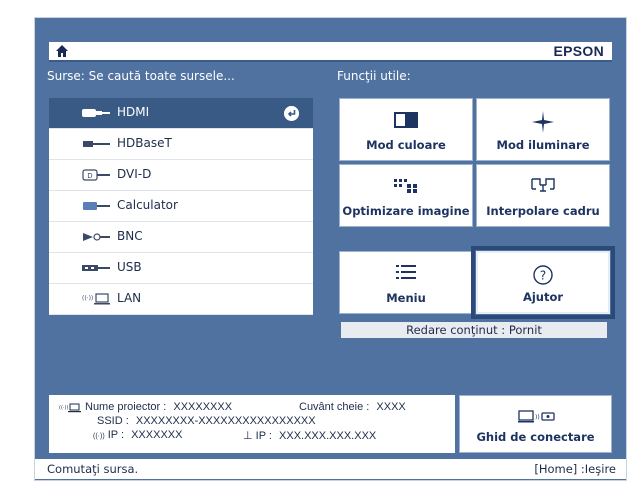 The width and height of the screenshot is (641, 495). I want to click on hdbaset-icon, so click(96, 144).